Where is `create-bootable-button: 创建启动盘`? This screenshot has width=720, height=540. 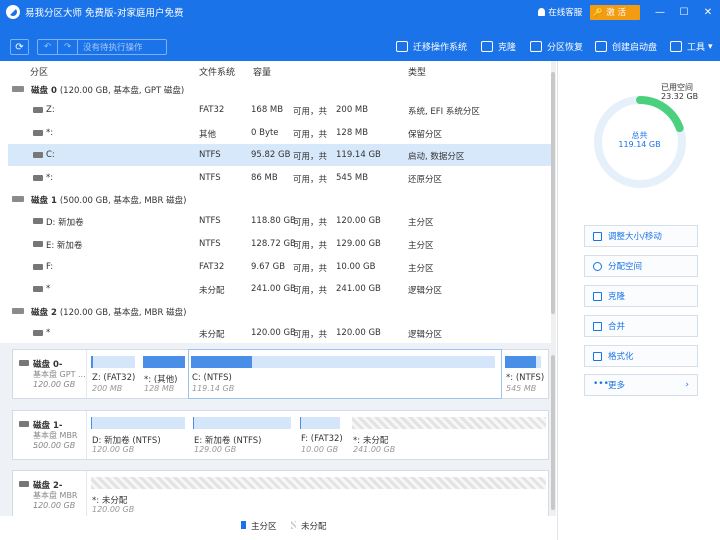
create-bootable-button: 创建启动盘 is located at coordinates (626, 46).